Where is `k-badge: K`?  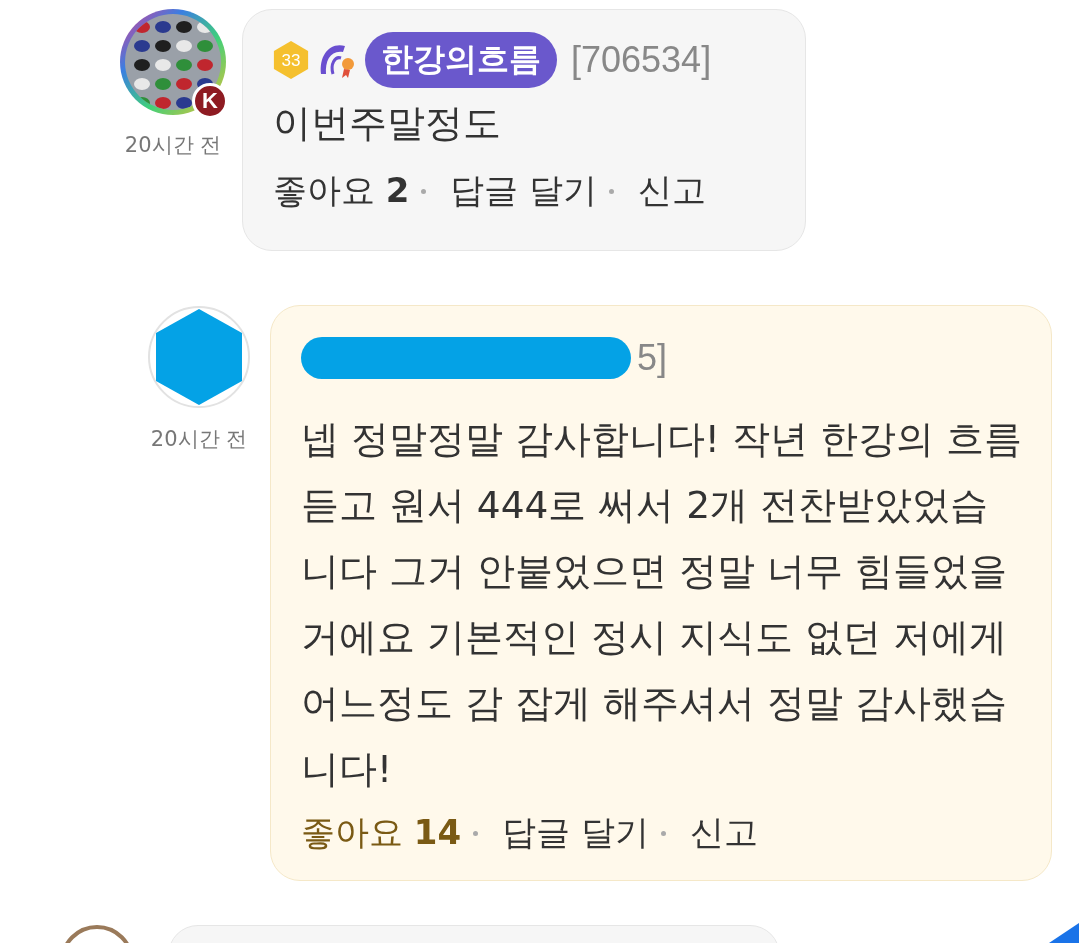
k-badge: K is located at coordinates (210, 101).